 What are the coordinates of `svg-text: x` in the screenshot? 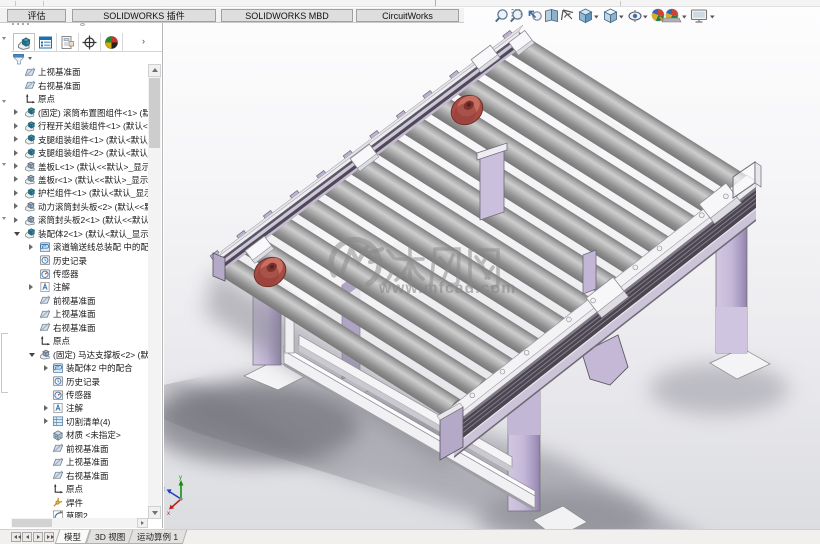 It's located at (168, 514).